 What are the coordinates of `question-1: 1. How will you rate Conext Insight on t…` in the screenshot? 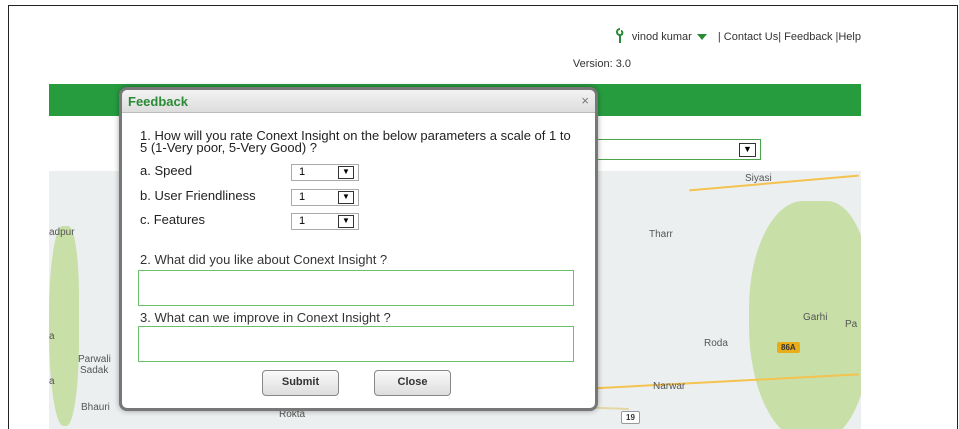 It's located at (355, 141).